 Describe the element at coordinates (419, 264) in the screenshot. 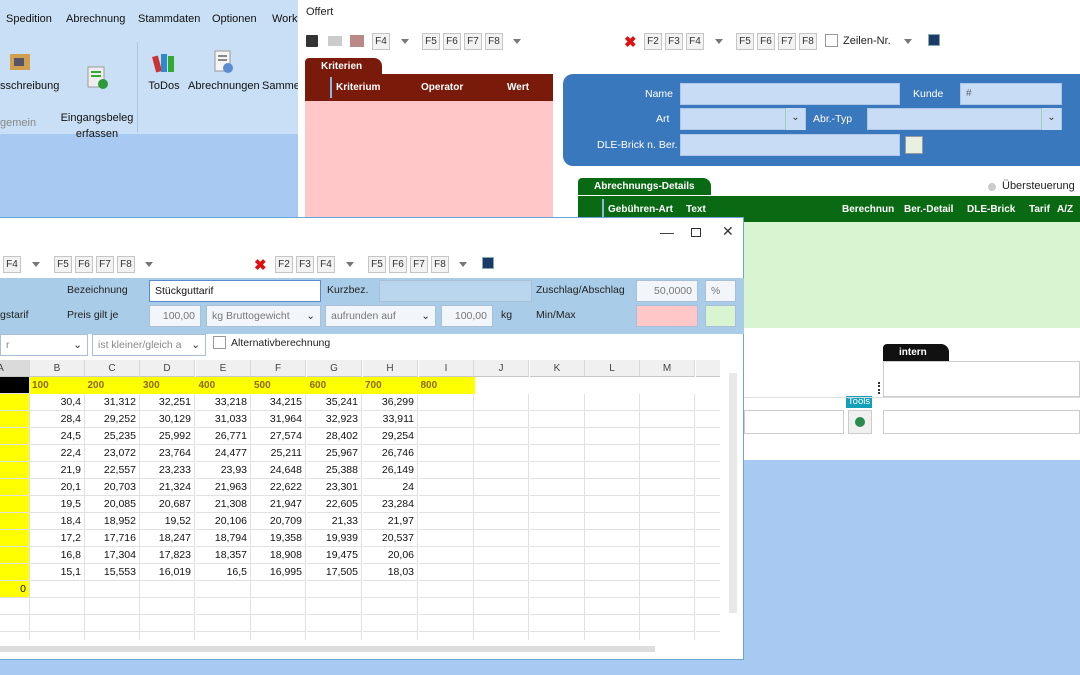

I see `fkey-f7: F7` at that location.